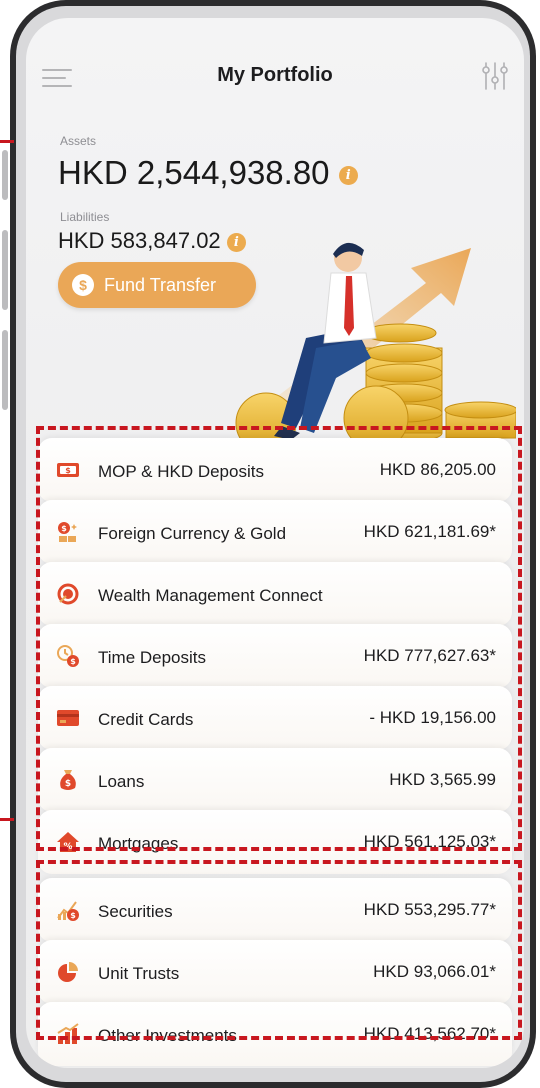 Image resolution: width=540 pixels, height=1088 pixels. I want to click on list-item-label: Securities, so click(135, 911).